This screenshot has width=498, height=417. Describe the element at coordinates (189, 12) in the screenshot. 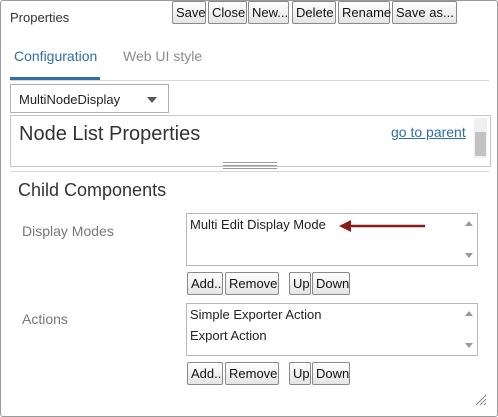

I see `save-button: Save` at that location.